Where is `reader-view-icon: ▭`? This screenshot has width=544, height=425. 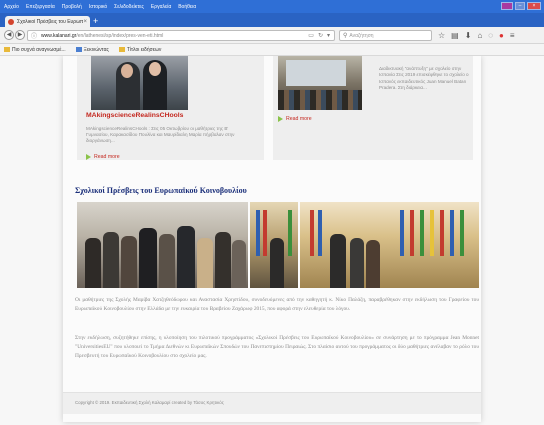
reader-view-icon: ▭ is located at coordinates (311, 35).